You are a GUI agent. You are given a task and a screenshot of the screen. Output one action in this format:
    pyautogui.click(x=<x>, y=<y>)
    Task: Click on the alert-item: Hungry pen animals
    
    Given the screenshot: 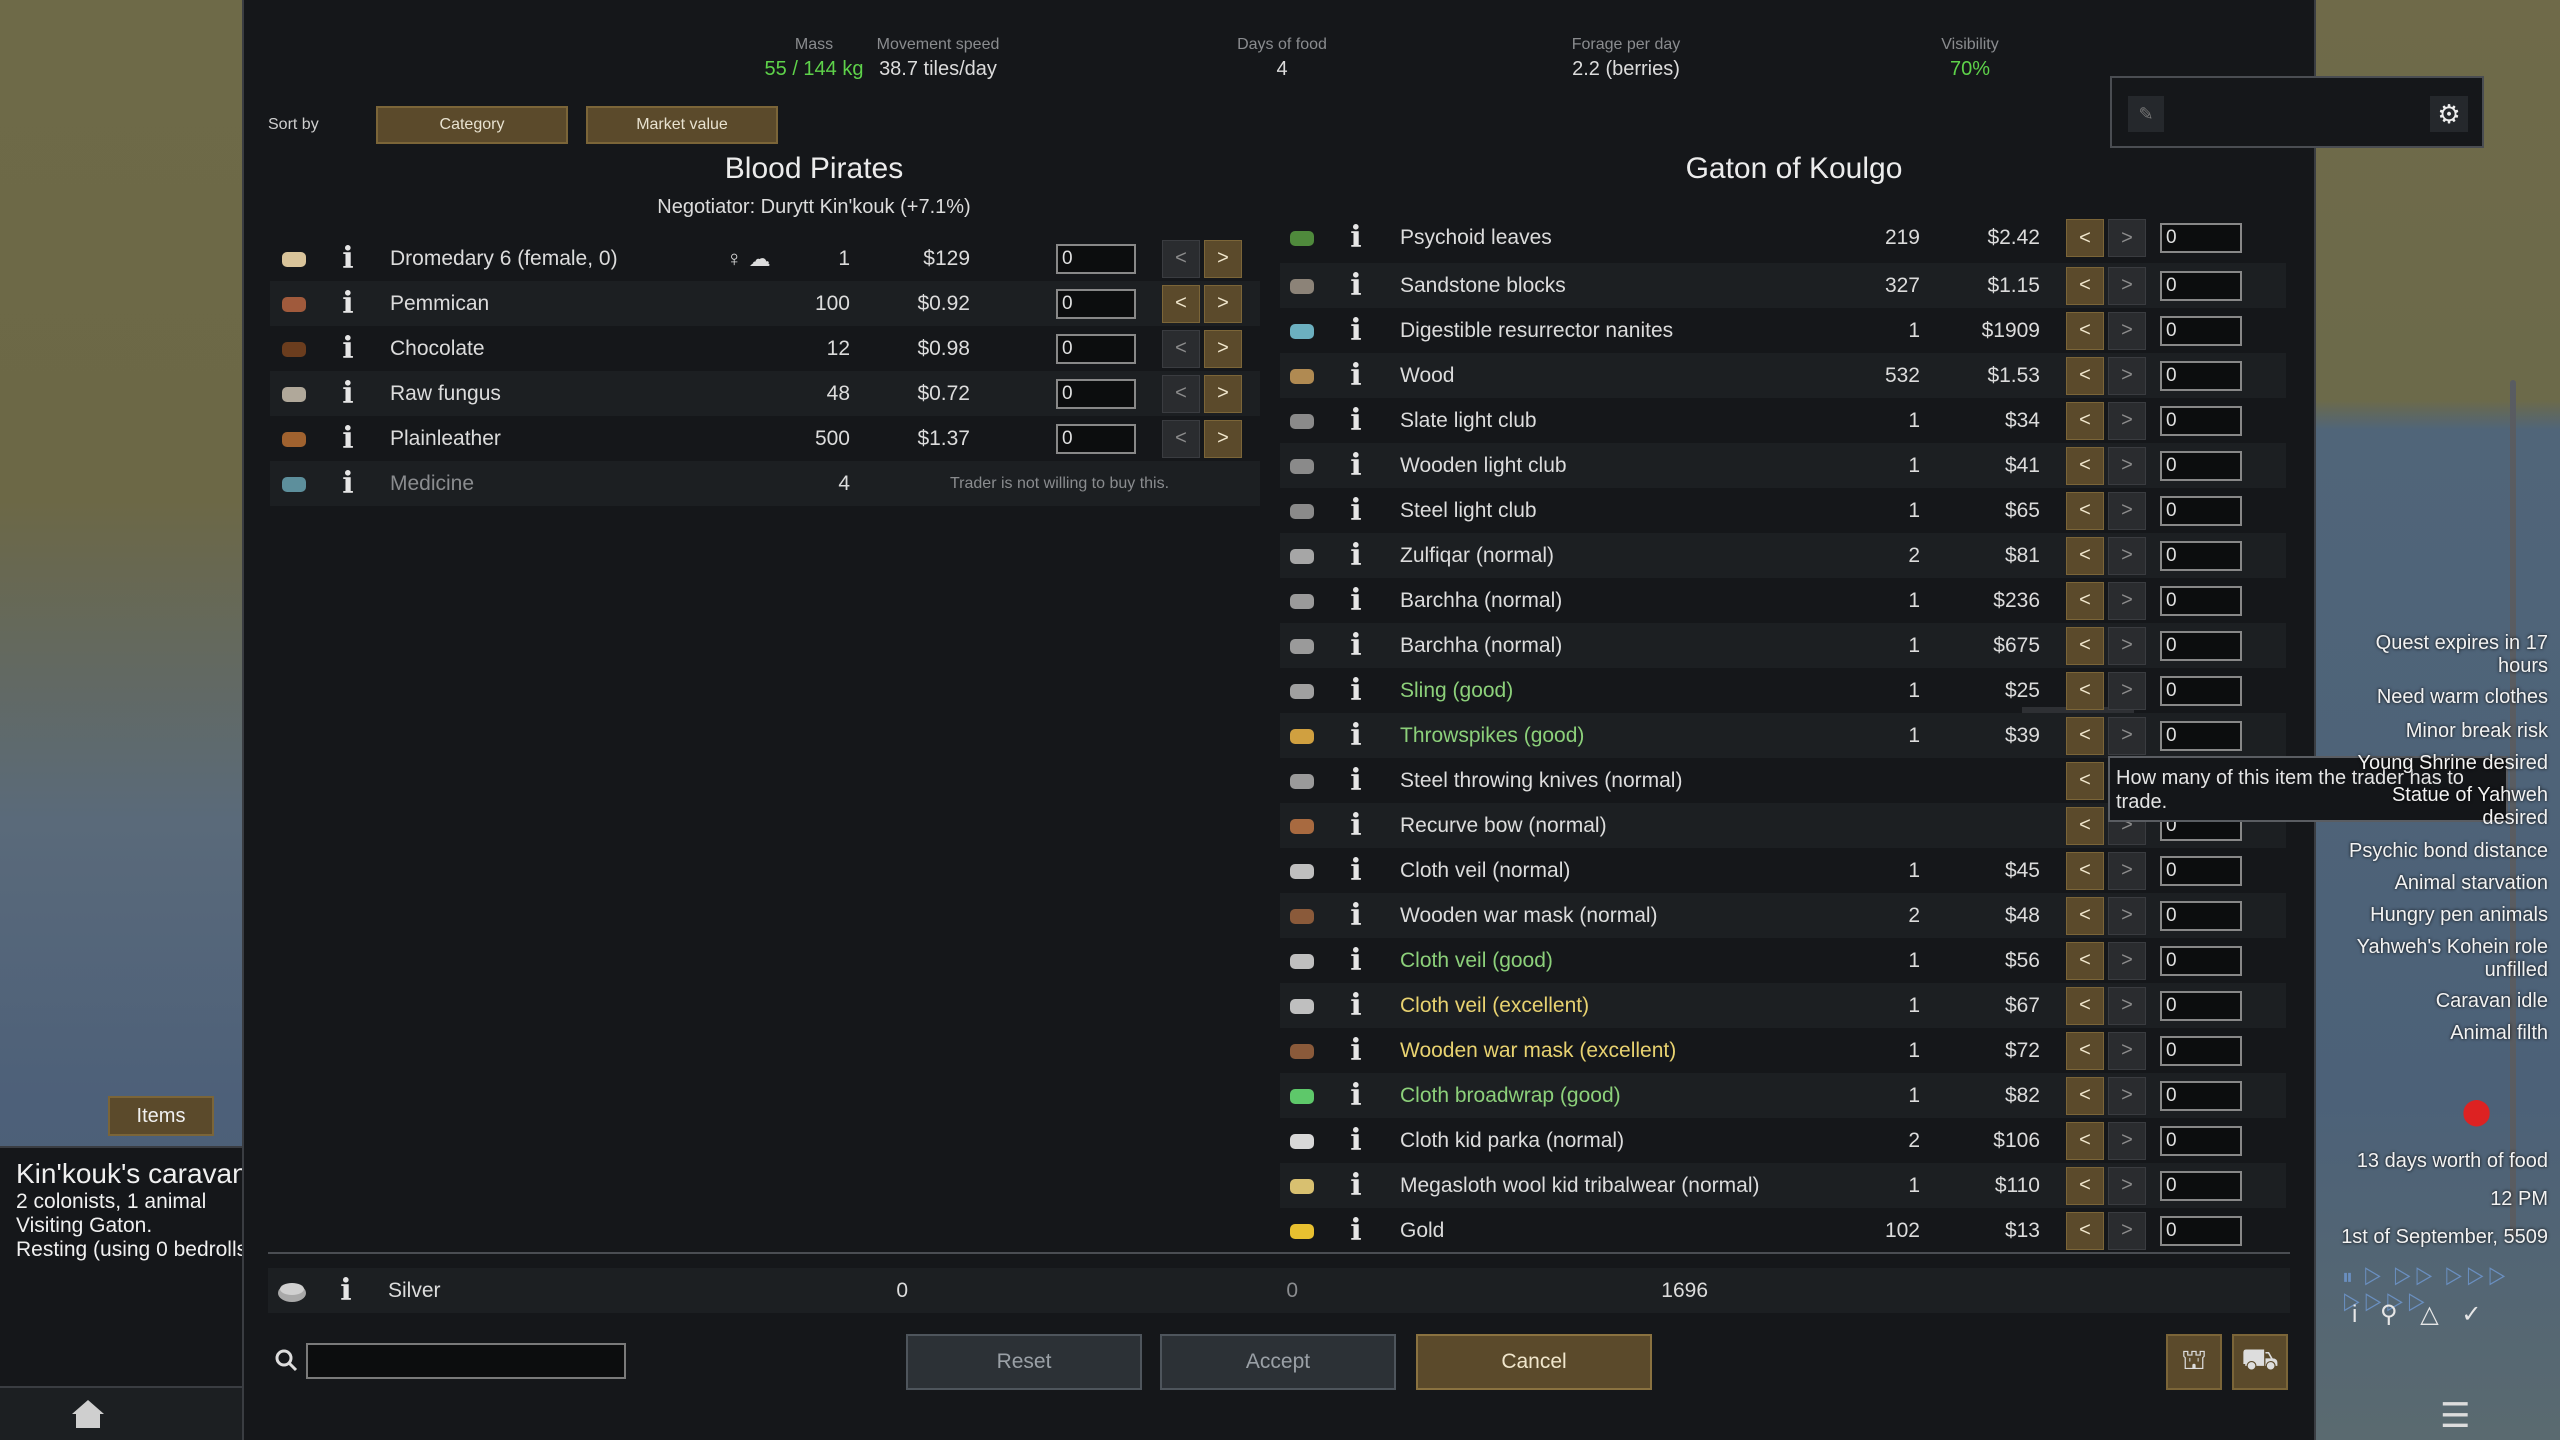 What is the action you would take?
    pyautogui.click(x=2438, y=915)
    